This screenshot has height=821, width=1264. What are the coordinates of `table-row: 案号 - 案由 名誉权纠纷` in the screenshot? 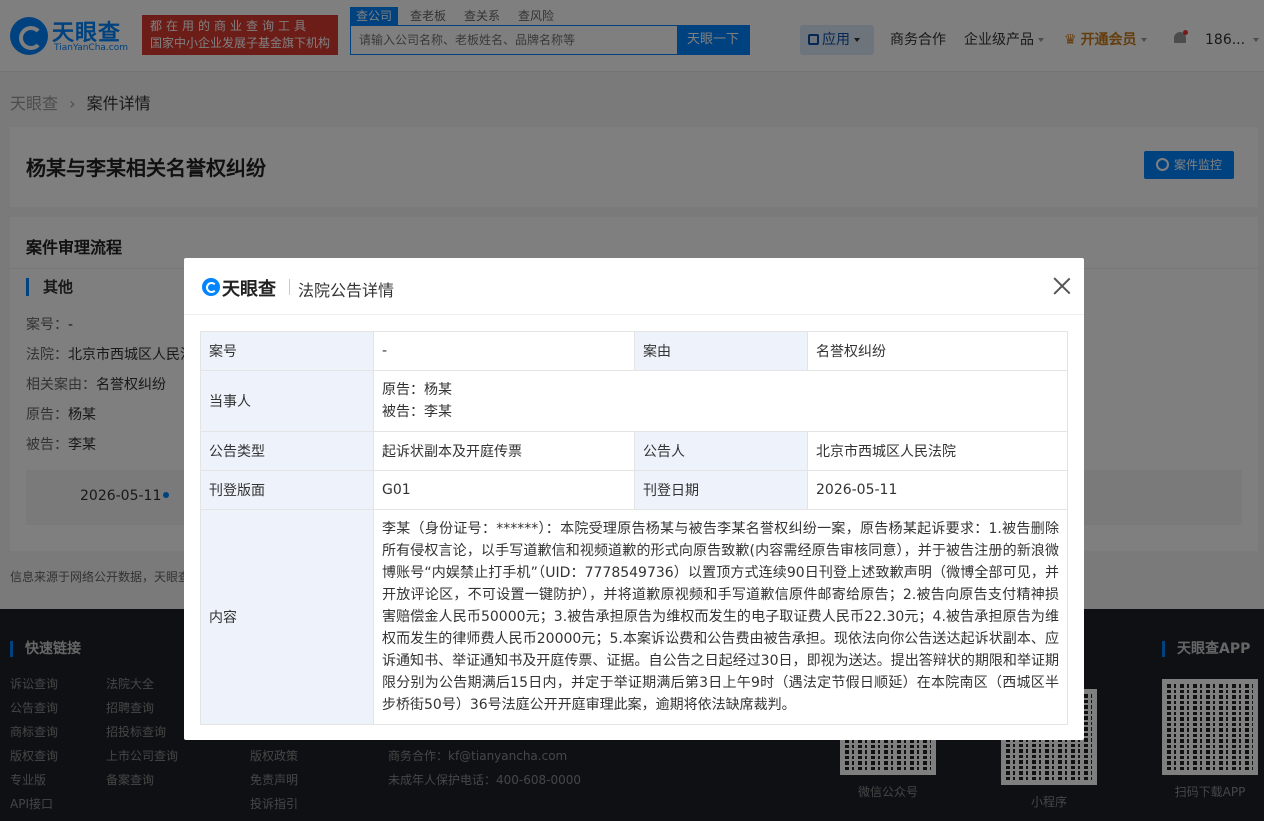 It's located at (634, 351).